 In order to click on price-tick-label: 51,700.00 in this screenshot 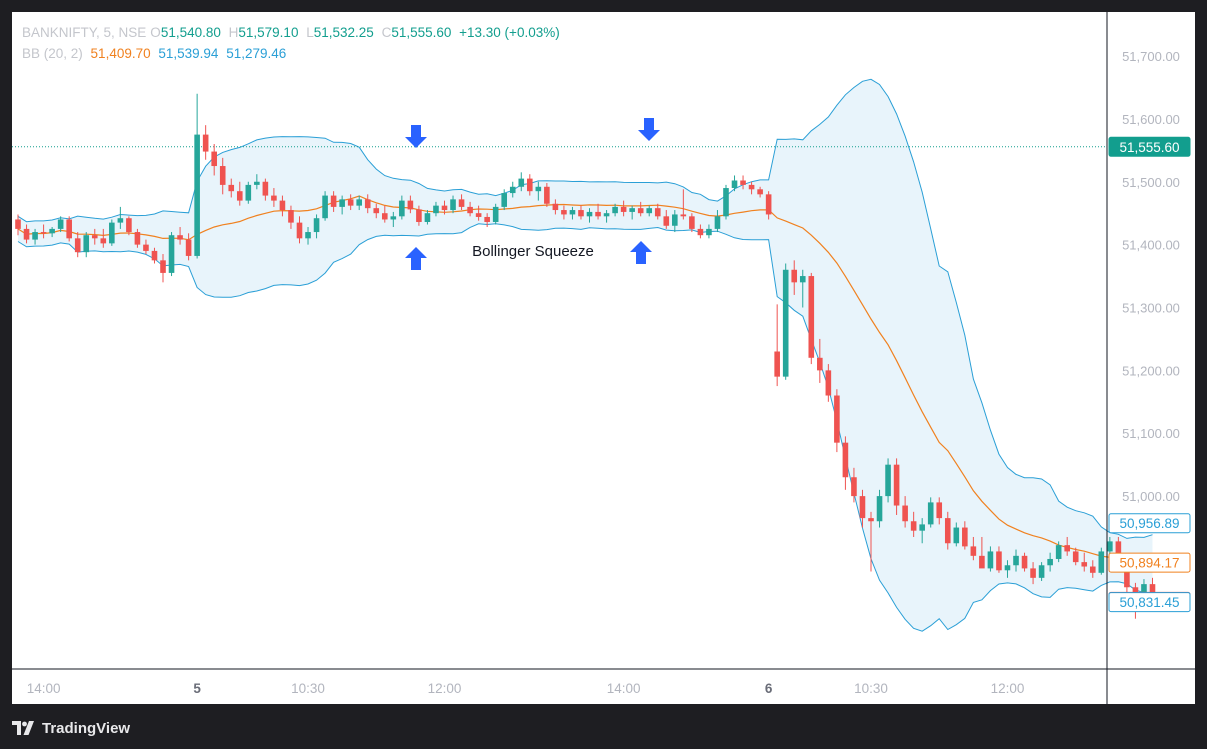, I will do `click(1151, 56)`.